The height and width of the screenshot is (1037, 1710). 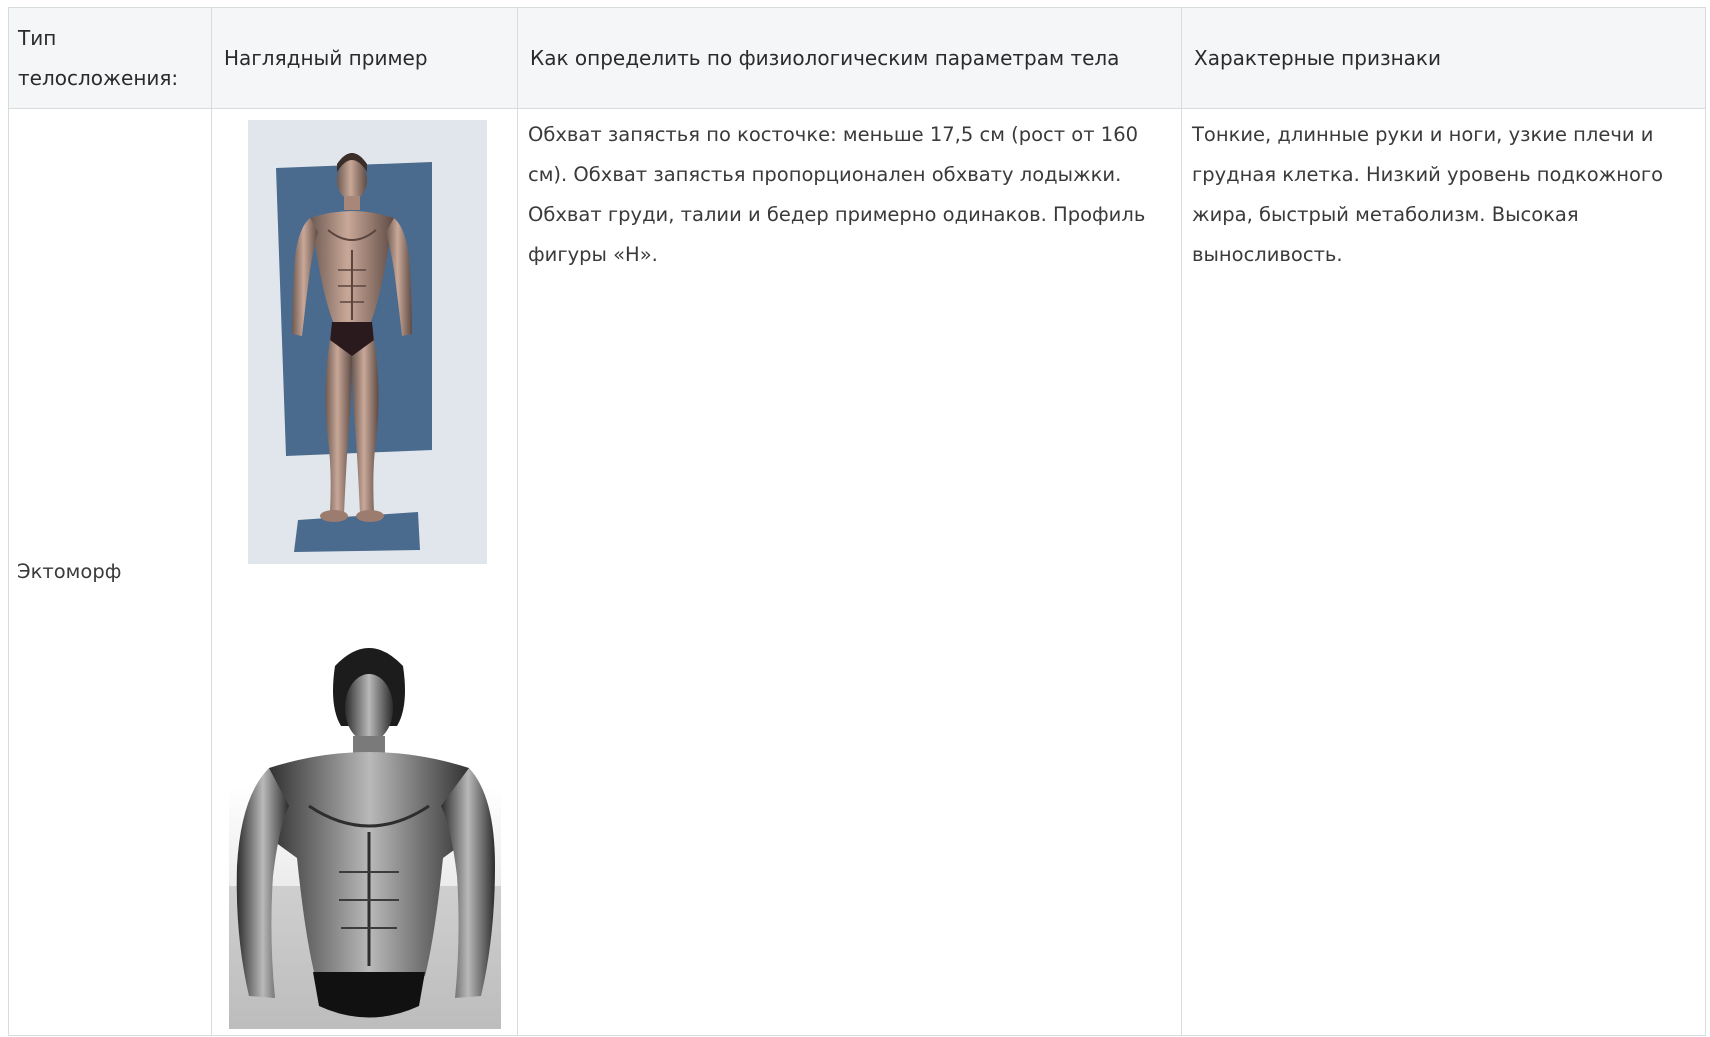 What do you see at coordinates (1443, 58) in the screenshot?
I see `header-traits: Характерные признаки` at bounding box center [1443, 58].